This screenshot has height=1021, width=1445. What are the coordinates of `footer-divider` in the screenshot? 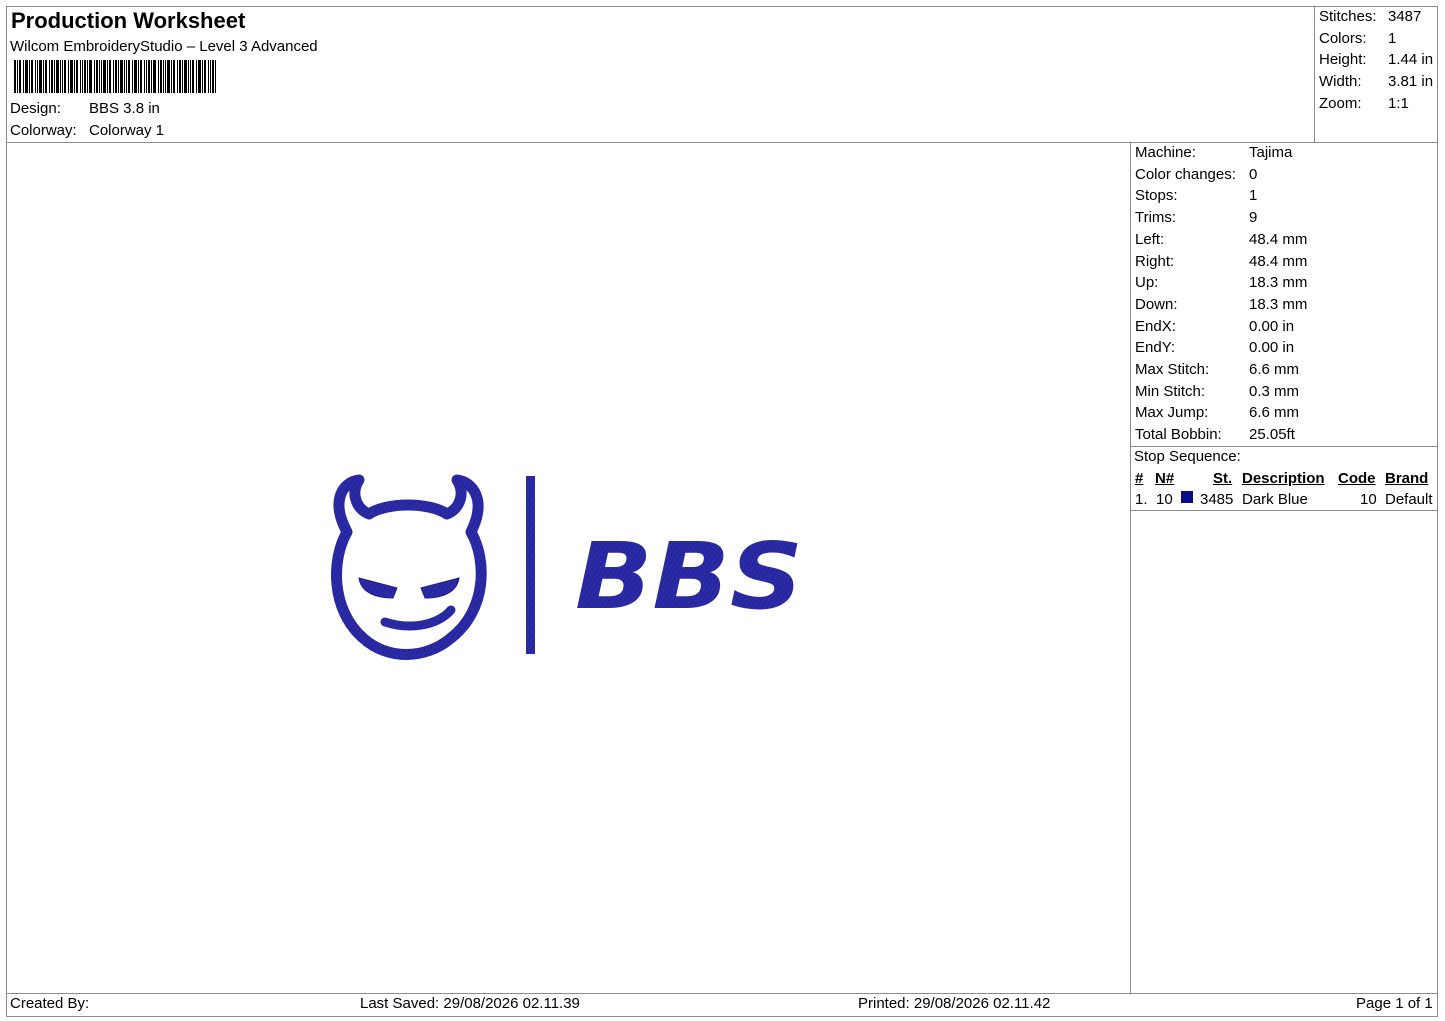 It's located at (722, 993).